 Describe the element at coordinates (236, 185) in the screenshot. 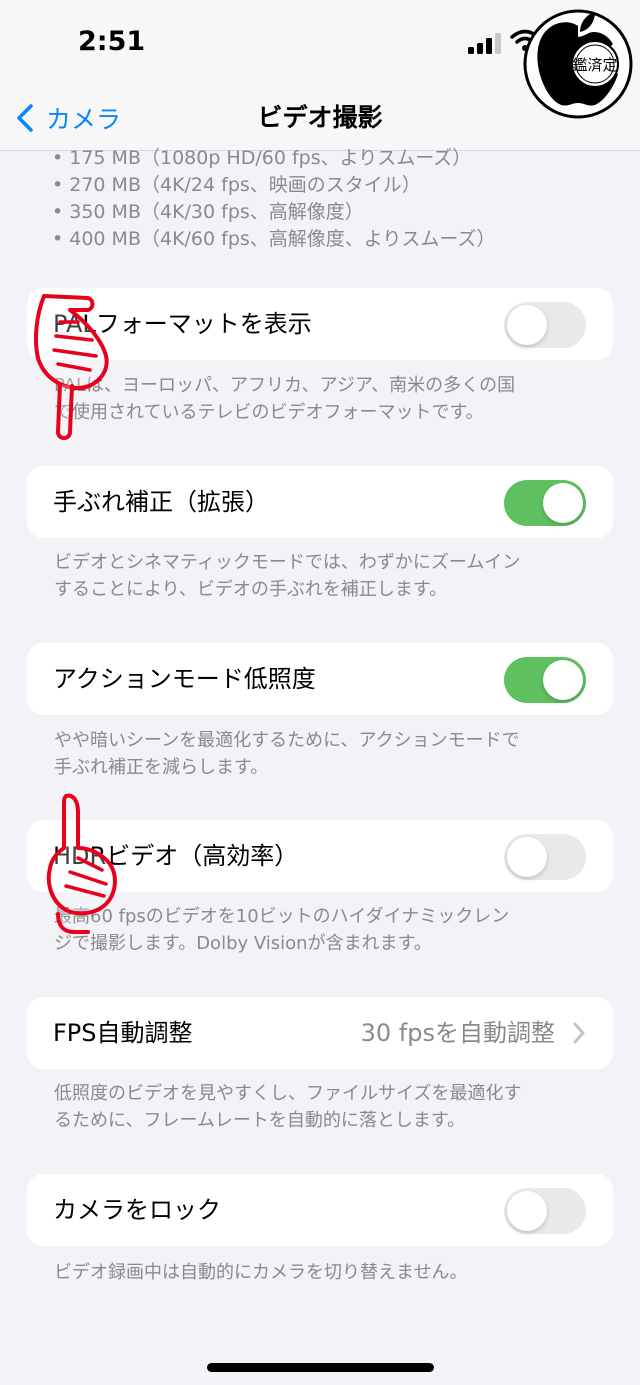

I see `size-item: • 270 MB（4K/24 fps、映画のスタイル）` at that location.